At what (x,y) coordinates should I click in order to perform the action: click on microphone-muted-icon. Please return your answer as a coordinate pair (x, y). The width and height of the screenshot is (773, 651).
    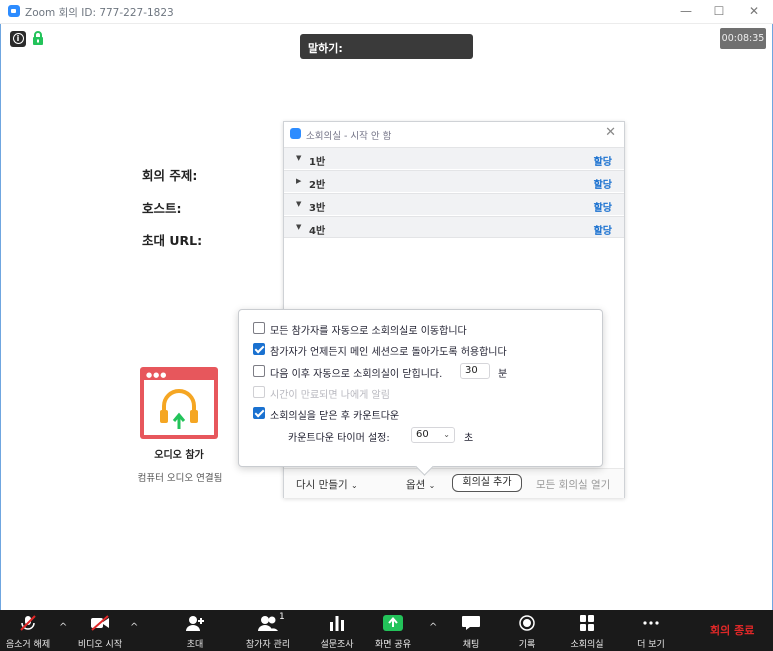
    Looking at the image, I should click on (28, 623).